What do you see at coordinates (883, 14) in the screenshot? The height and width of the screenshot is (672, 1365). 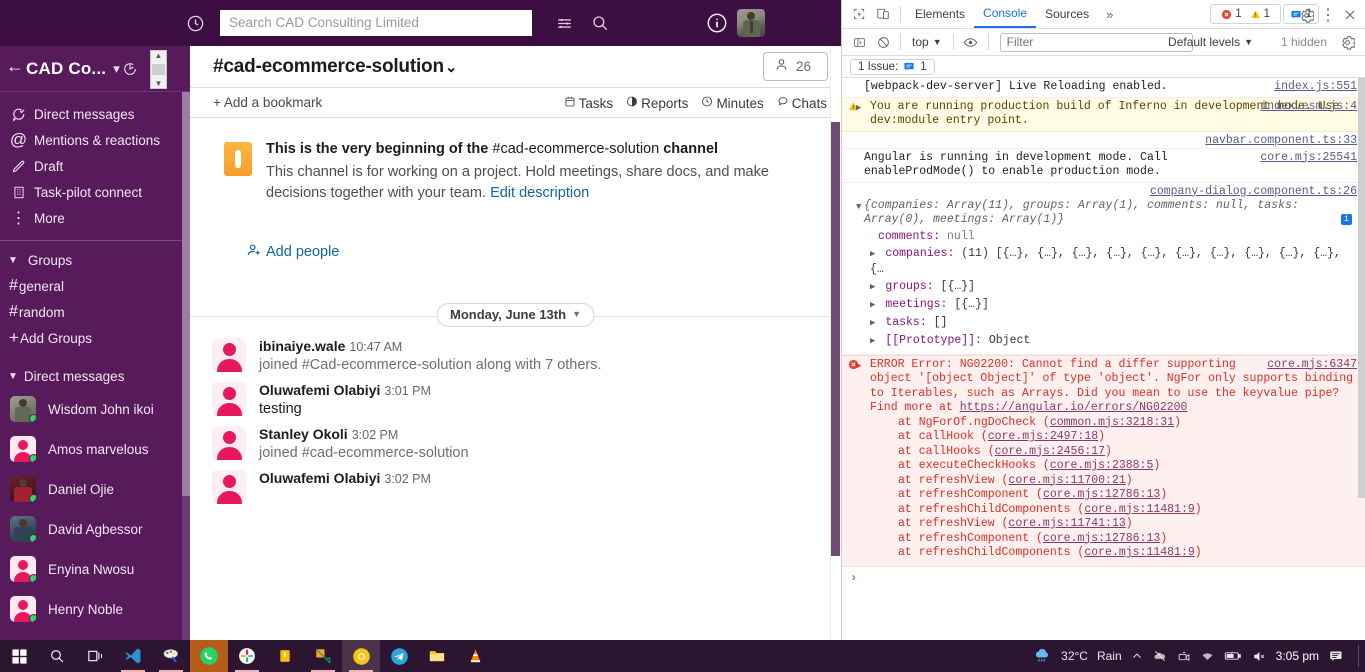 I see `device-toolbar-icon` at bounding box center [883, 14].